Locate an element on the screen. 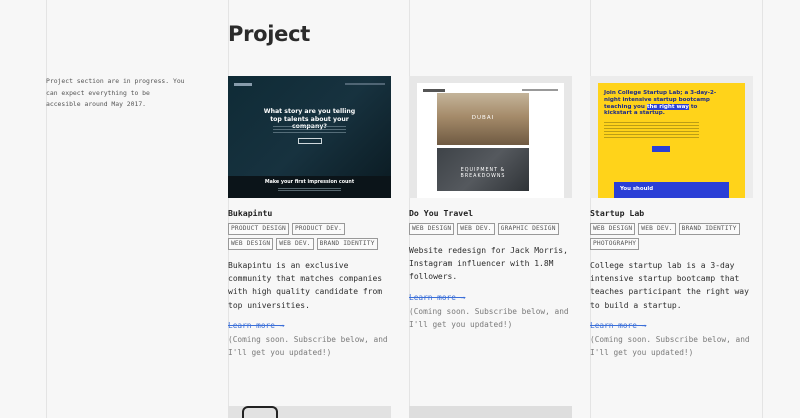  thumbnail-brand is located at coordinates (434, 90).